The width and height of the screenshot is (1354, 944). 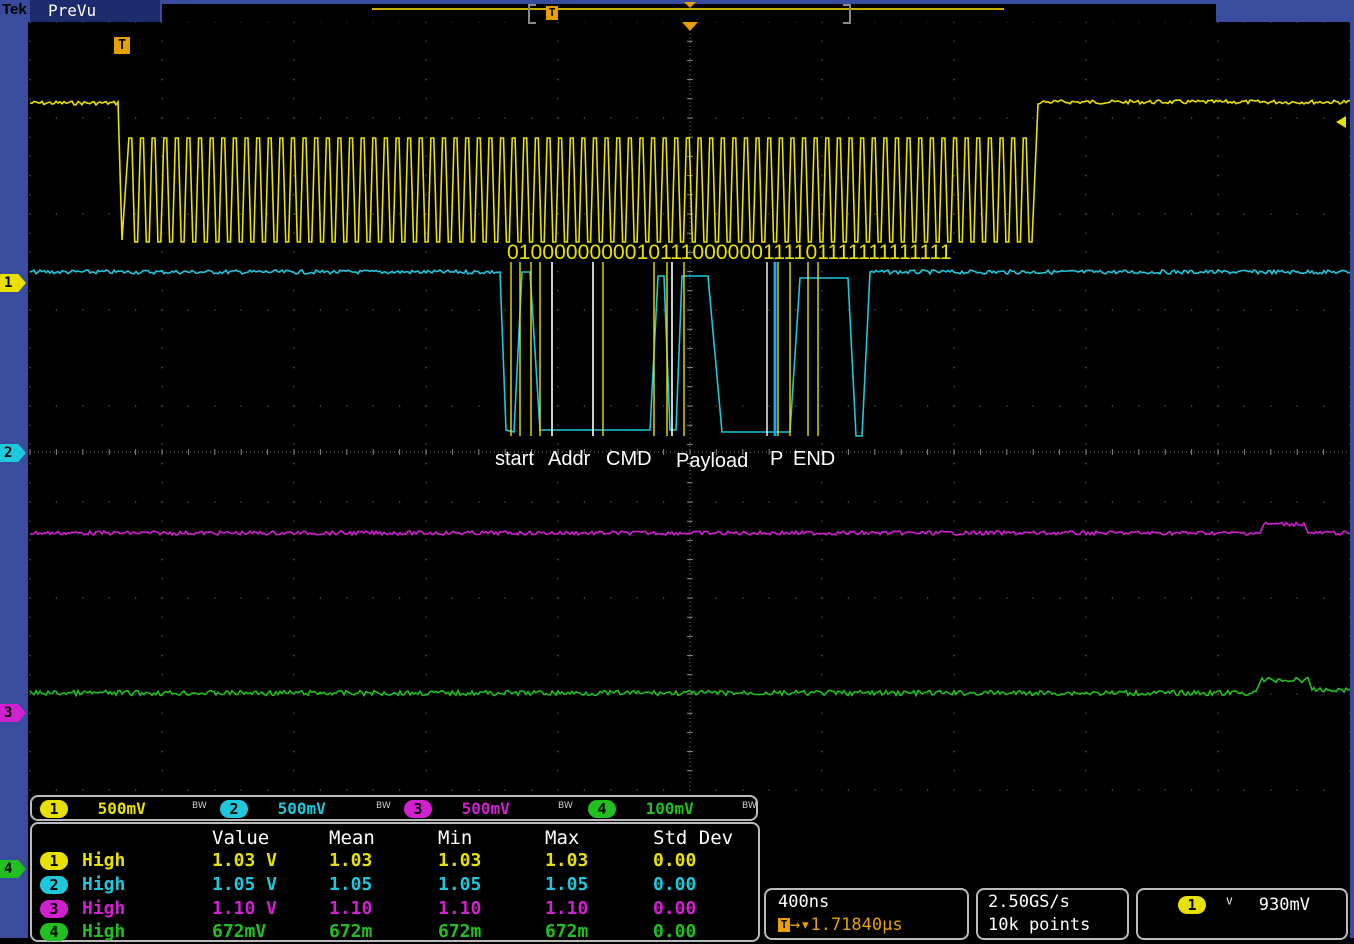 I want to click on record-length: 10k points, so click(x=1039, y=925).